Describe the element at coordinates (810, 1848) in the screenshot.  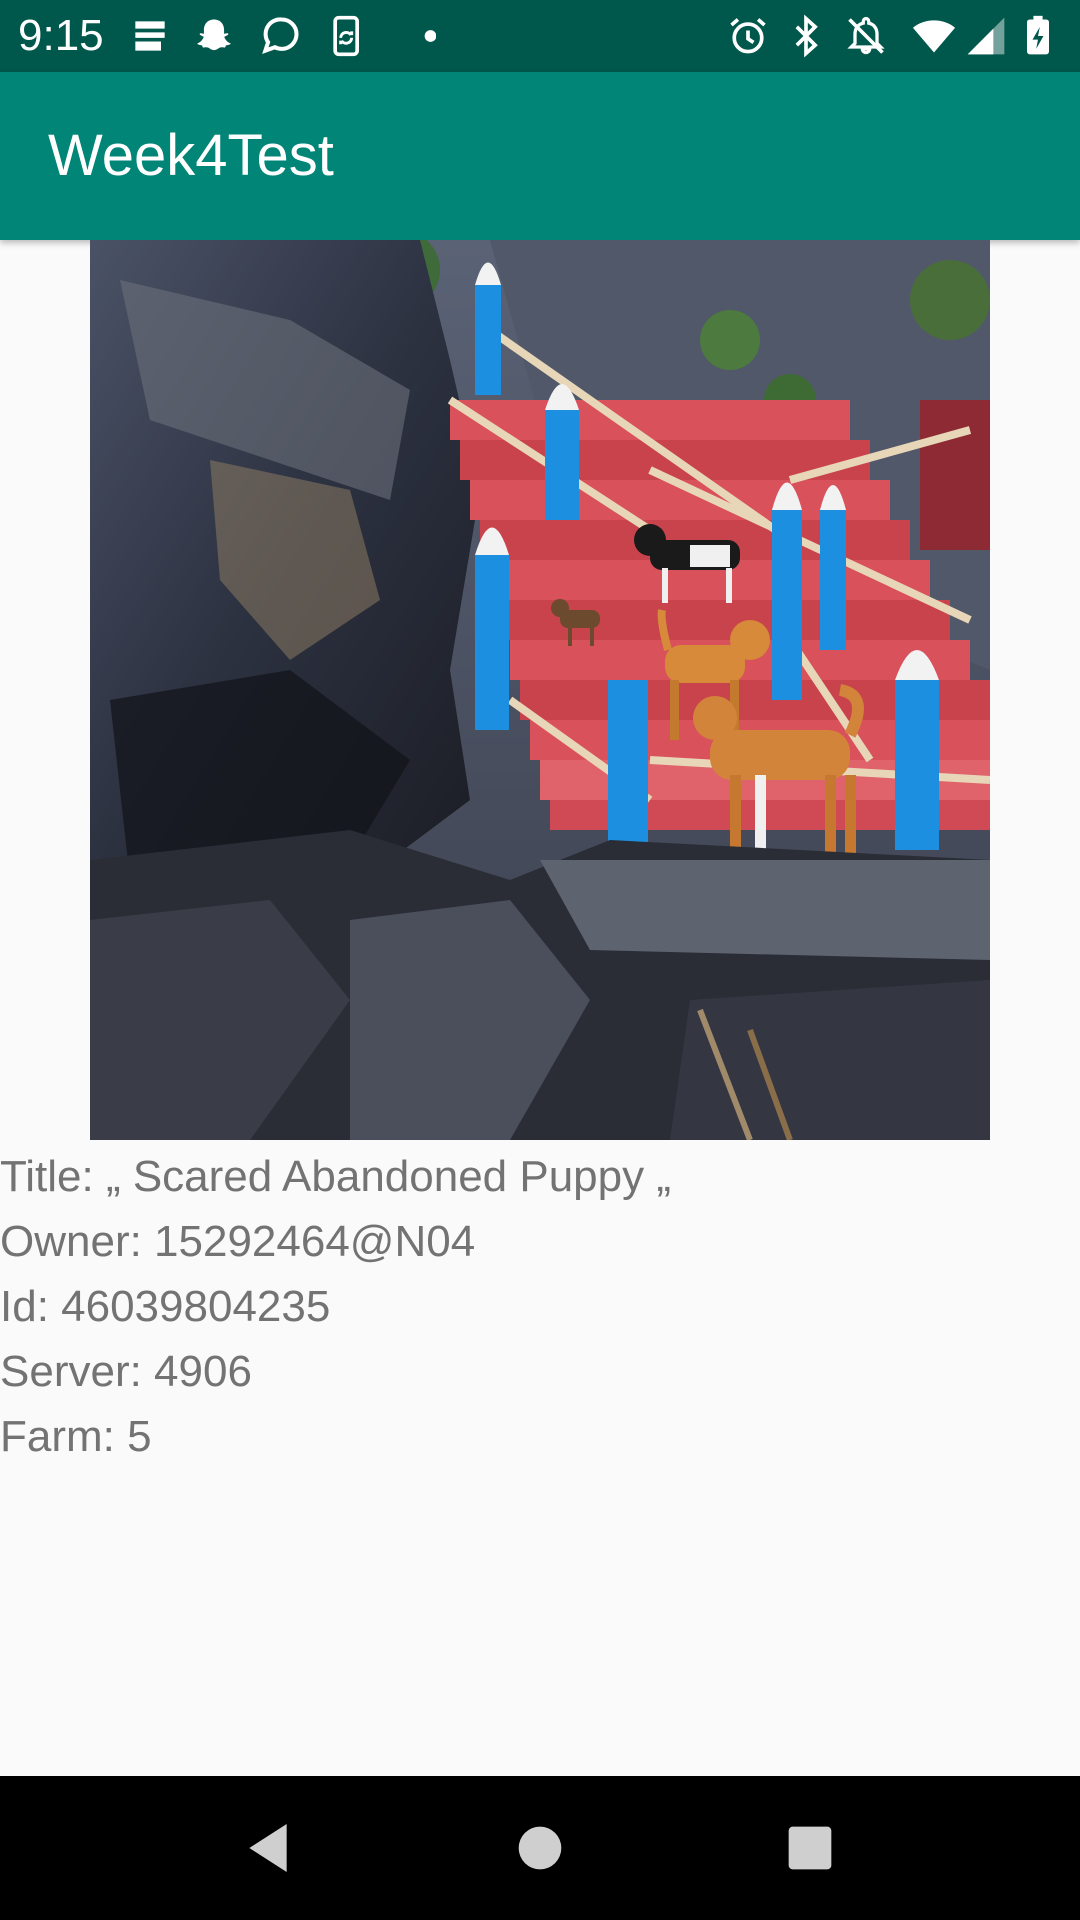
I see `recents-icon` at that location.